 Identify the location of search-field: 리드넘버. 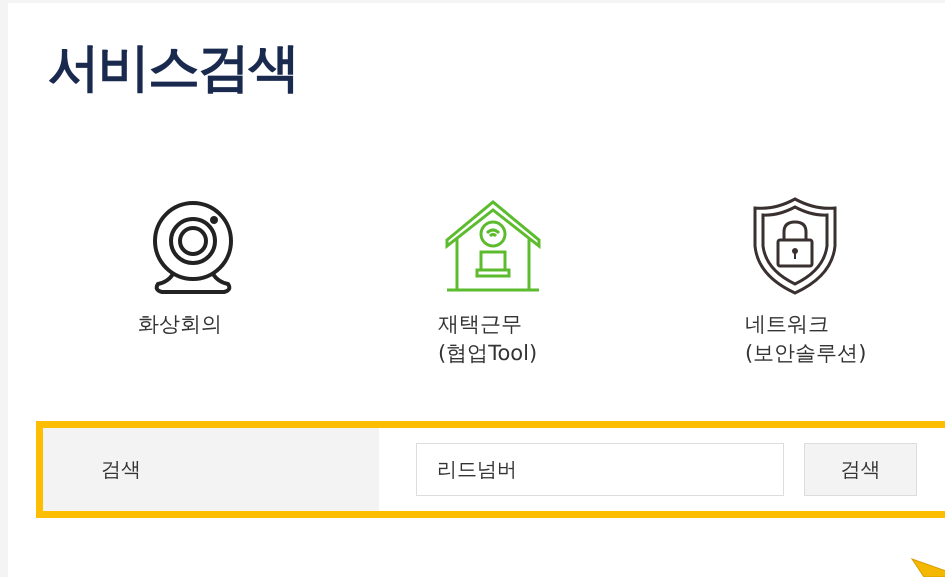
(600, 469).